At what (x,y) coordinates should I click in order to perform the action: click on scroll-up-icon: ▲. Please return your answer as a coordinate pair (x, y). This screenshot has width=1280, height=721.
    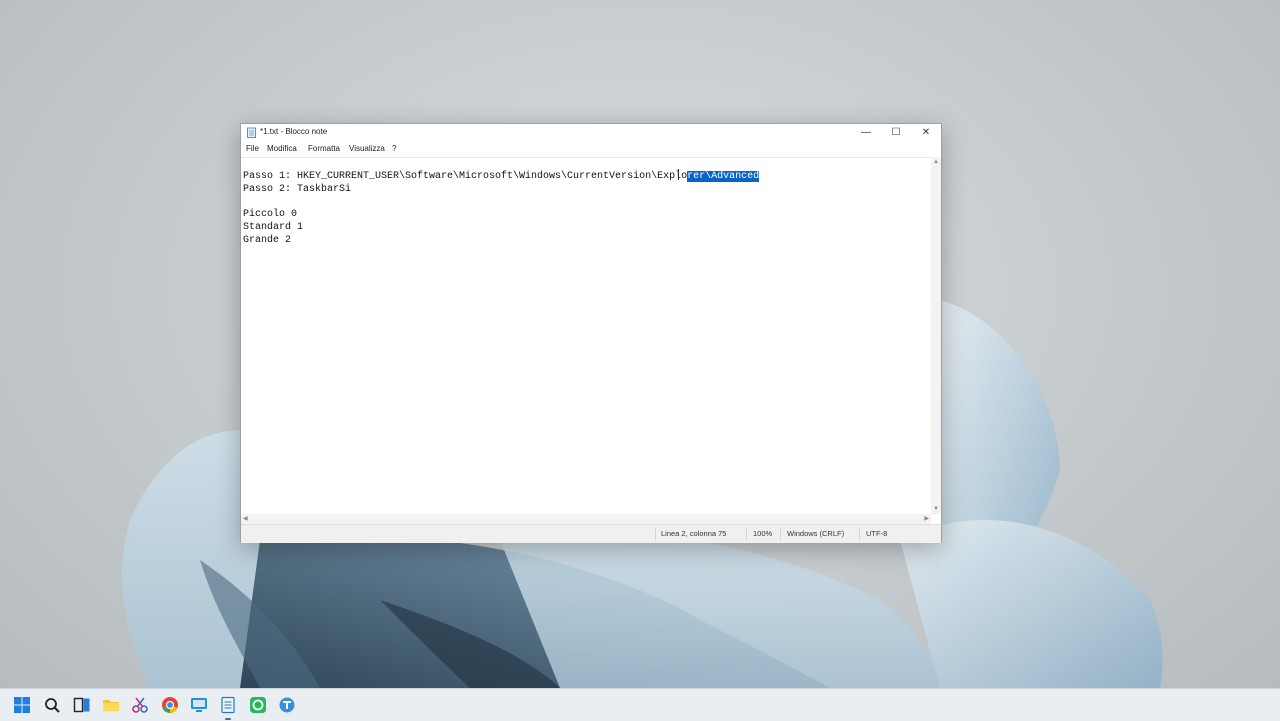
    Looking at the image, I should click on (936, 162).